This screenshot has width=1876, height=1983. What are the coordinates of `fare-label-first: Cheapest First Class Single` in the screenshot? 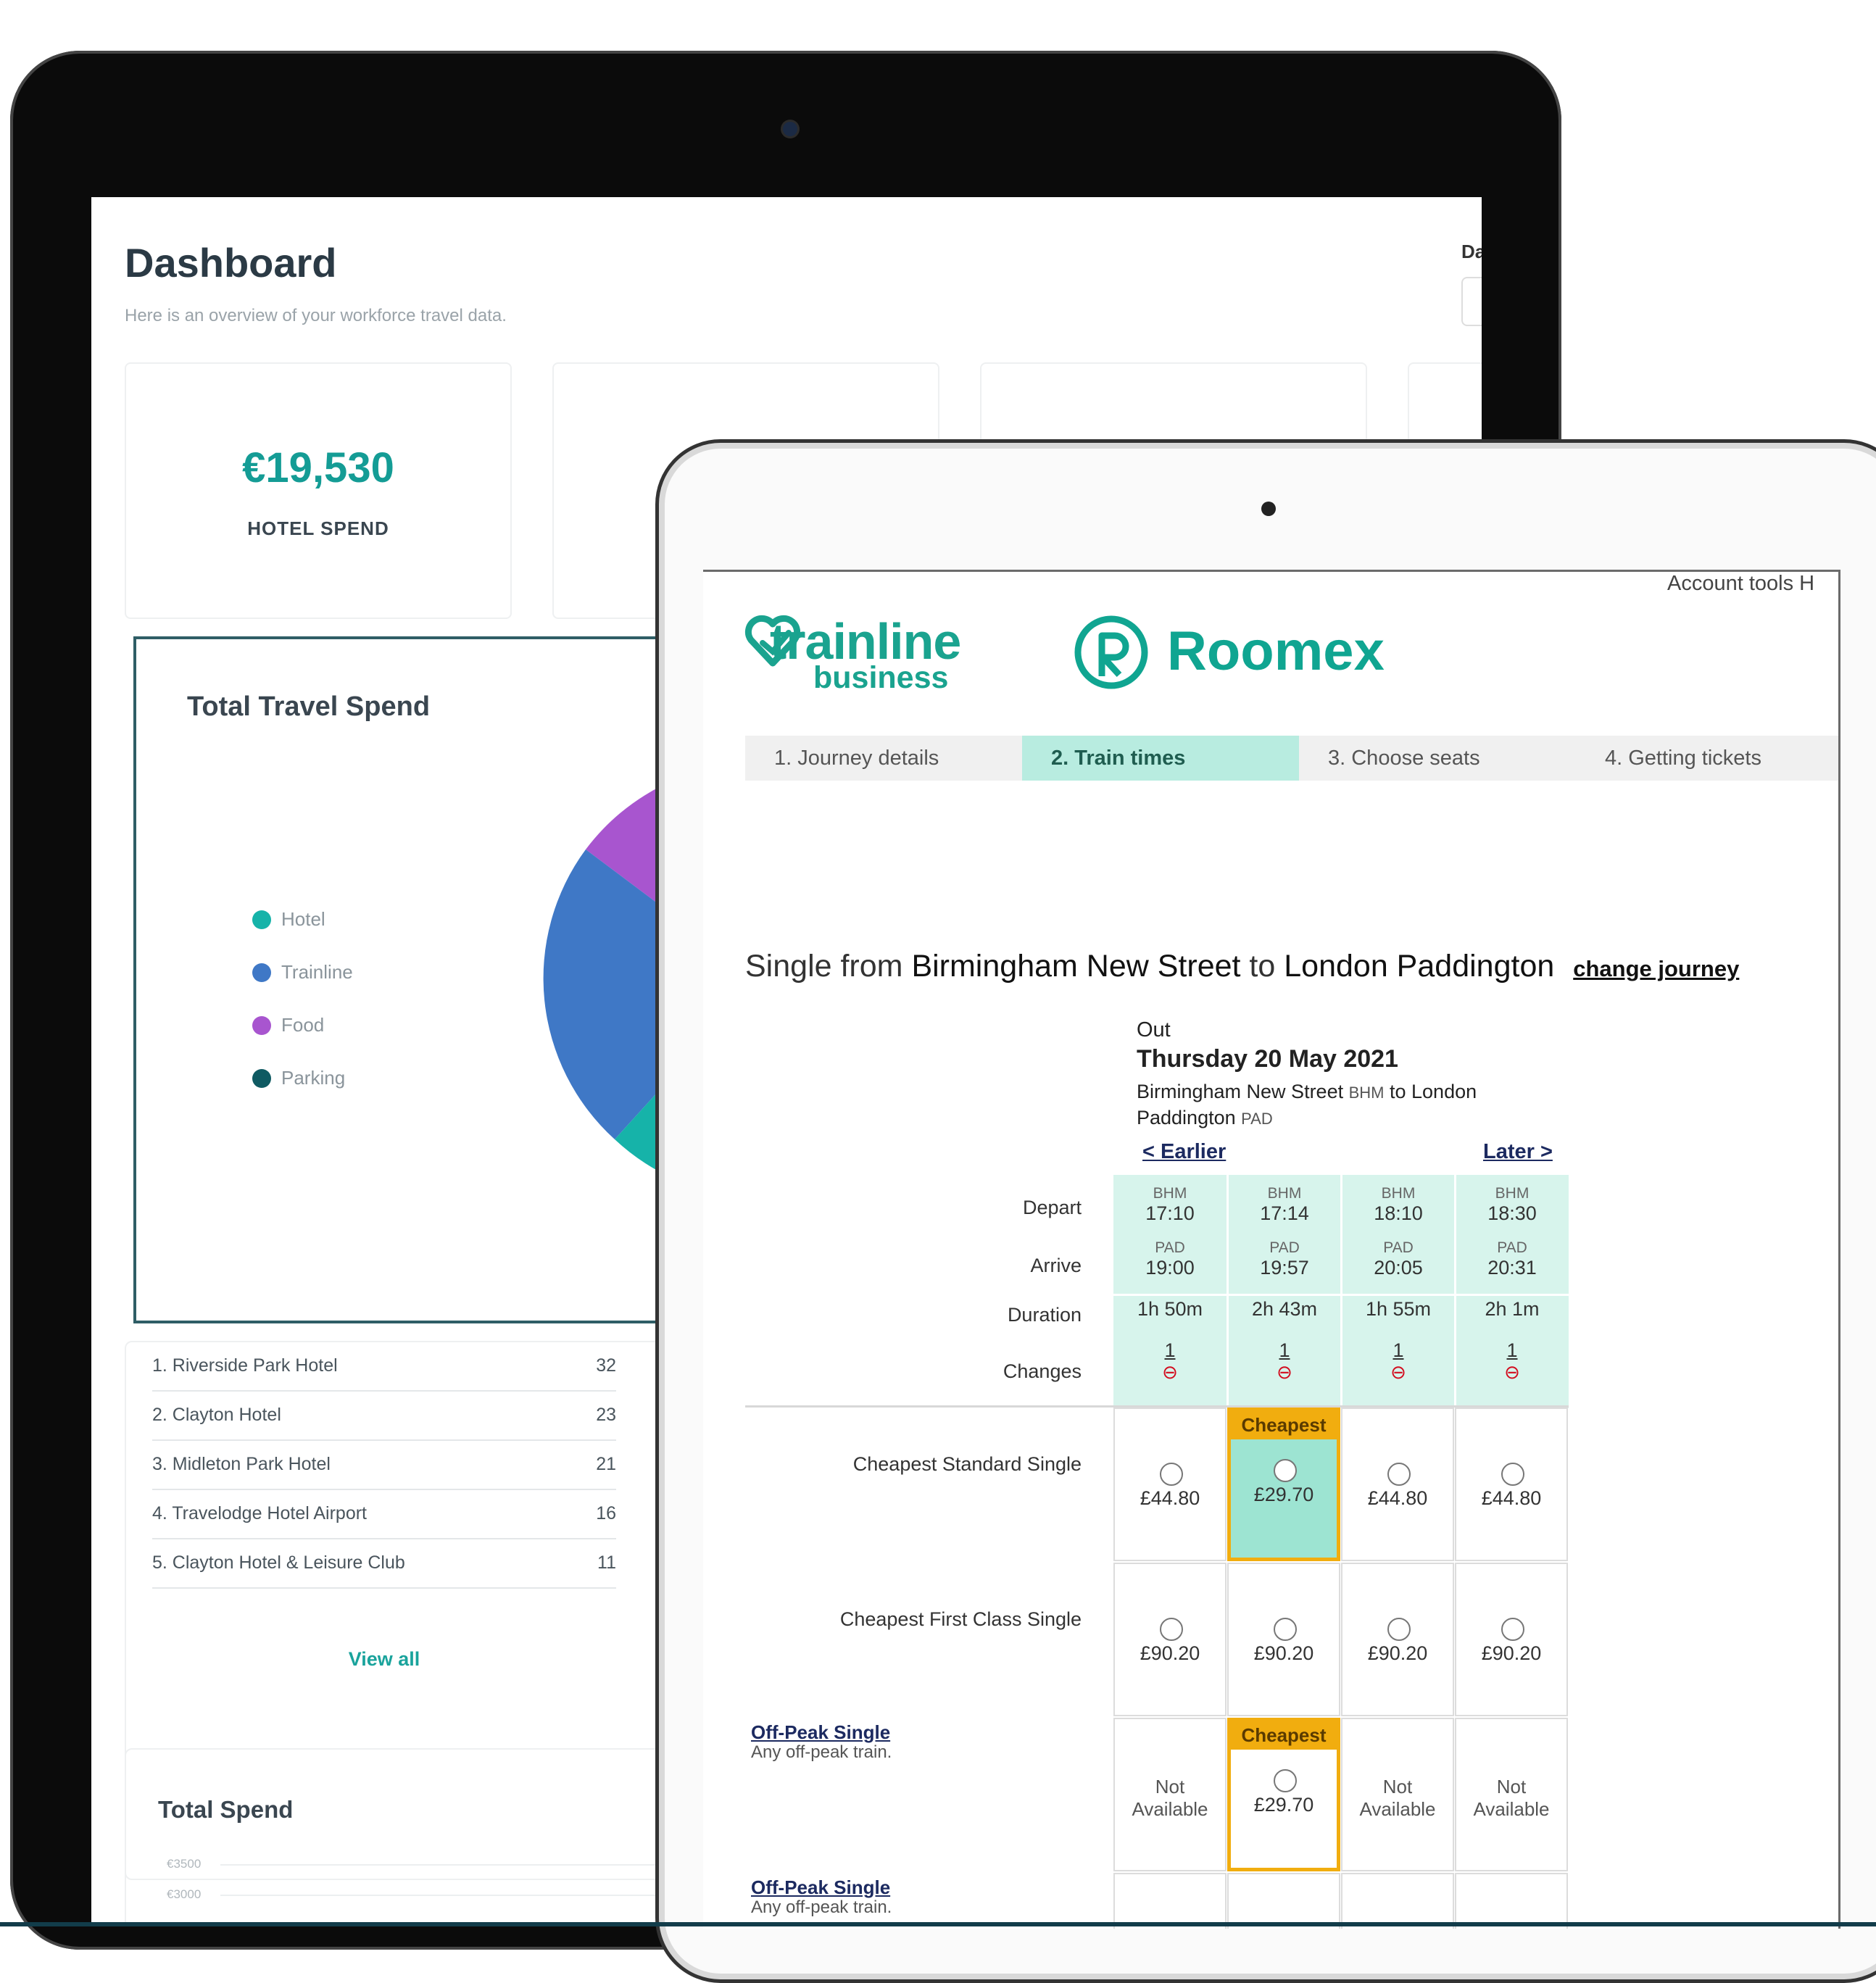 It's located at (960, 1619).